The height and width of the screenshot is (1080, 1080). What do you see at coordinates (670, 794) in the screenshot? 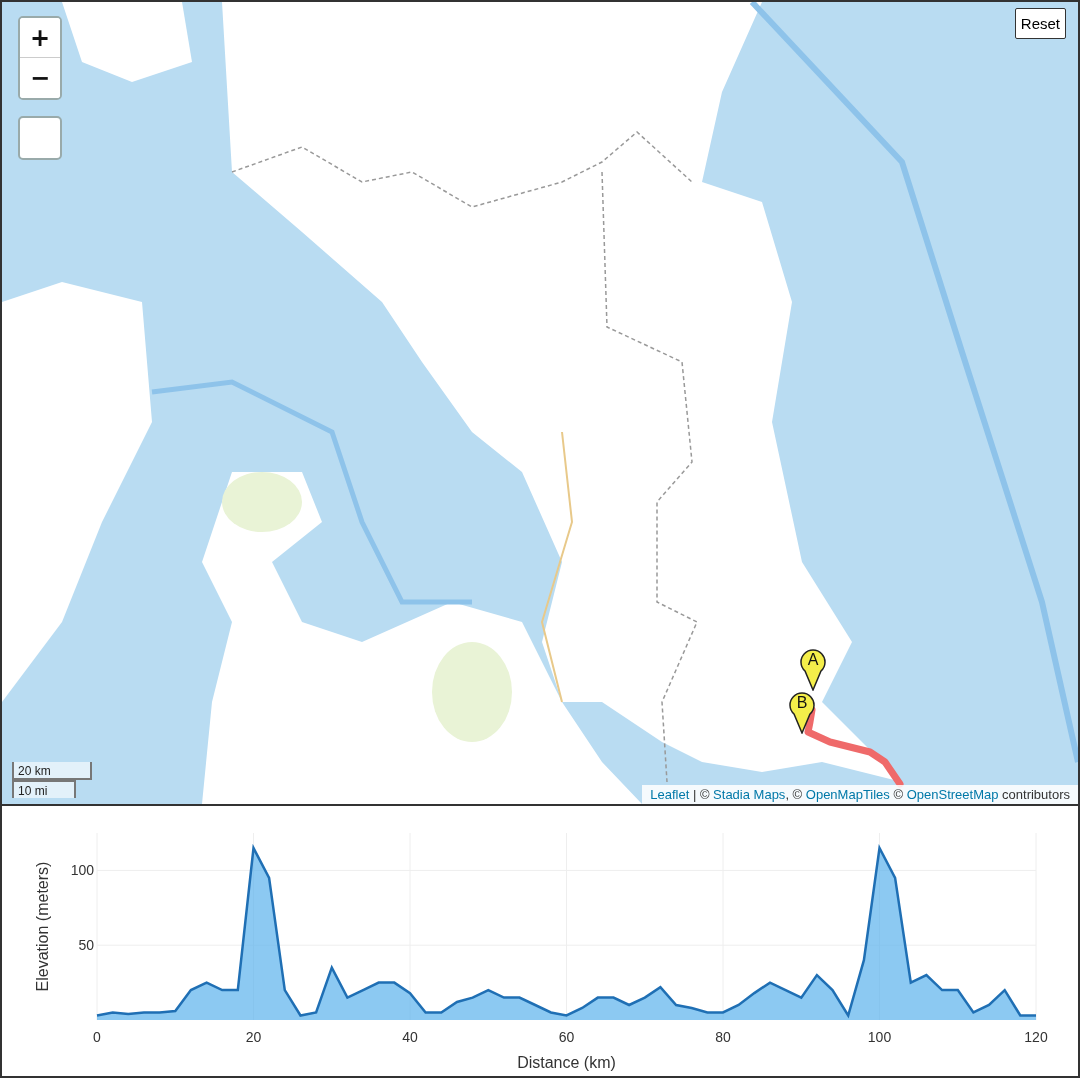
I see `attribution-link: Leaflet` at bounding box center [670, 794].